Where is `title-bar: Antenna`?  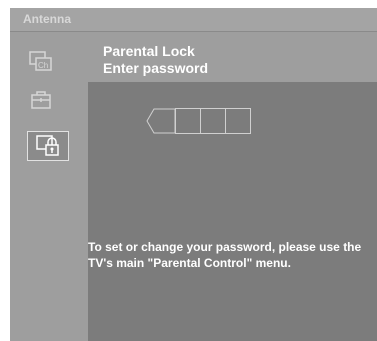 title-bar: Antenna is located at coordinates (193, 20).